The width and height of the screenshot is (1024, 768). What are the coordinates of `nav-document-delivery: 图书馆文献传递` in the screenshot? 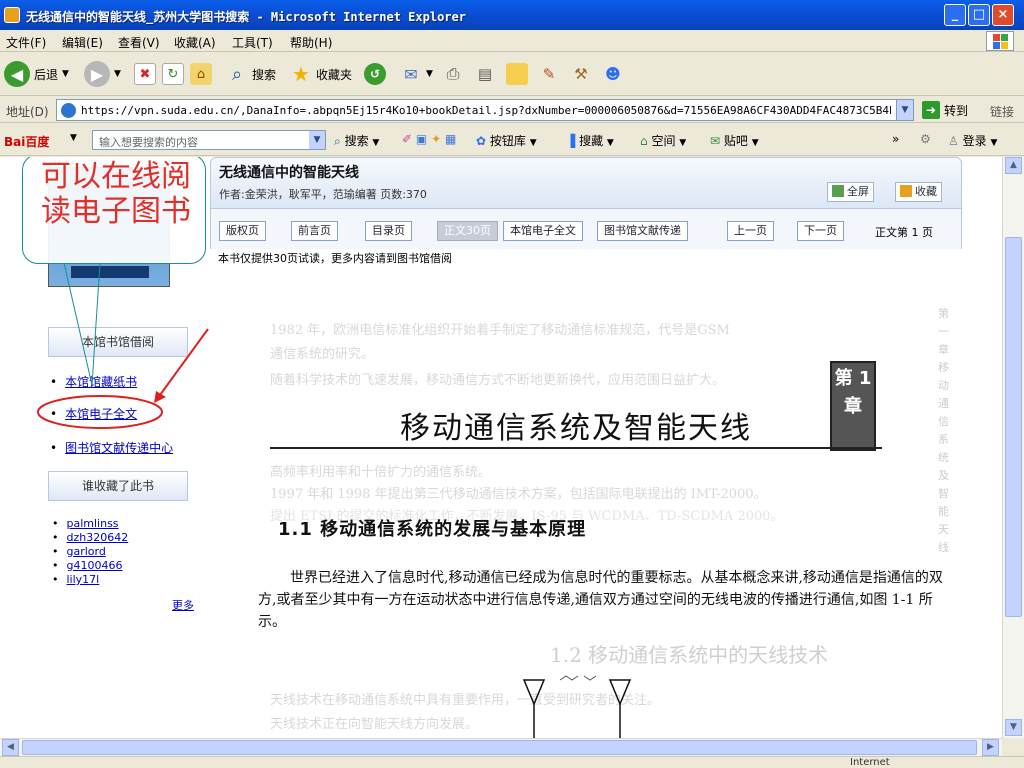 It's located at (642, 231).